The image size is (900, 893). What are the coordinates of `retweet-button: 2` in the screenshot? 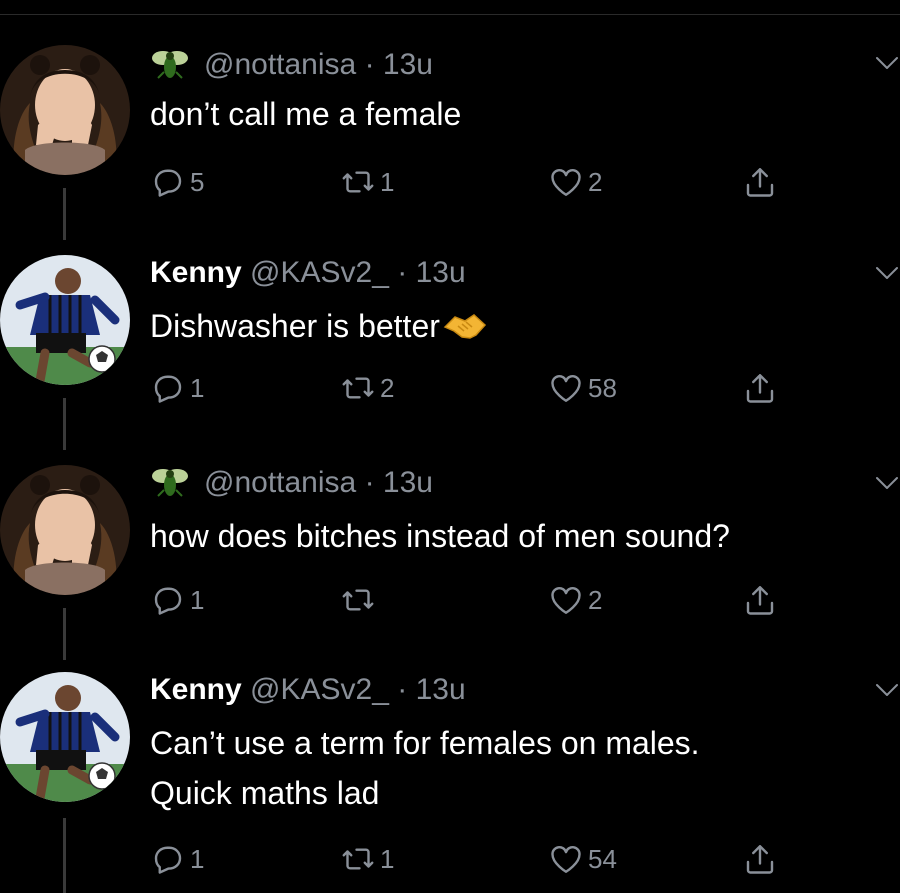 It's located at (367, 388).